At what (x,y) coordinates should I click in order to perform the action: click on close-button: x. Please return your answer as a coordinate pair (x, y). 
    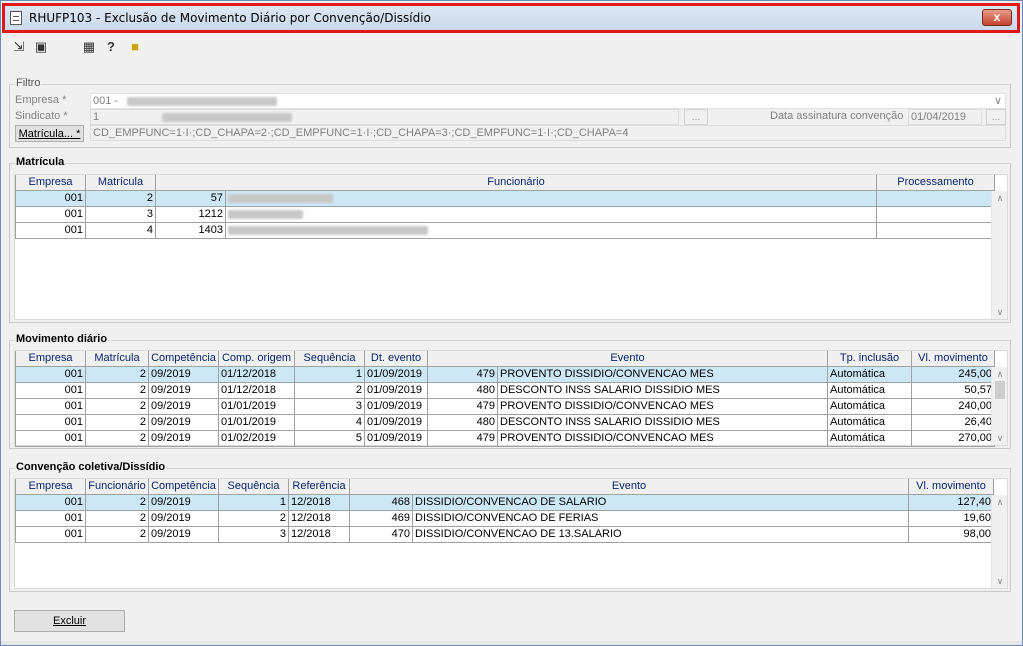
    Looking at the image, I should click on (997, 17).